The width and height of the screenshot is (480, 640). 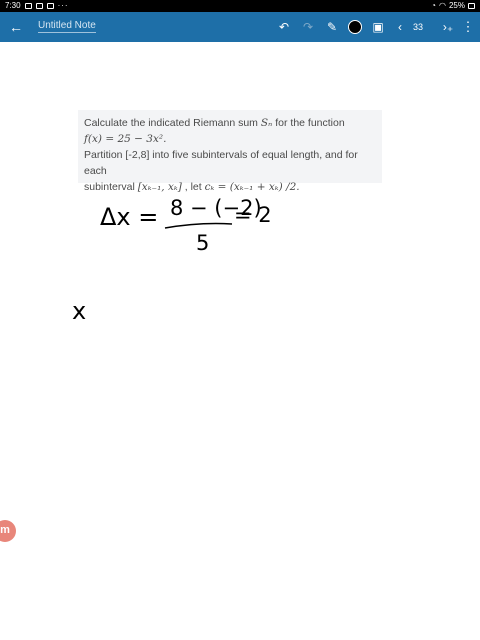 What do you see at coordinates (418, 27) in the screenshot?
I see `page-number: 33` at bounding box center [418, 27].